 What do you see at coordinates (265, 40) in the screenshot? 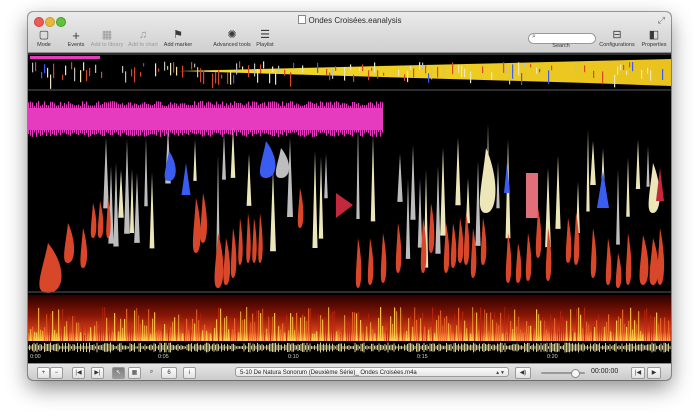
I see `playlist-button: ☰ Playlist` at bounding box center [265, 40].